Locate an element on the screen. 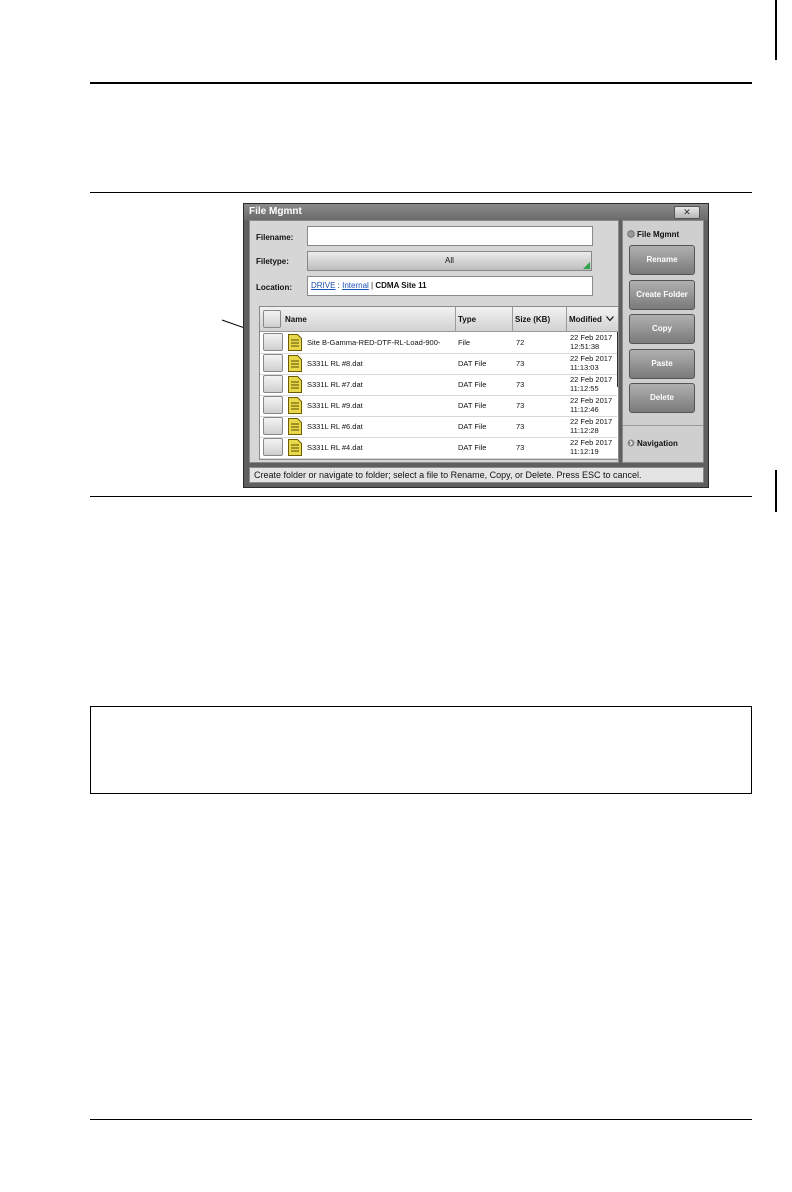 This screenshot has height=1192, width=792. file-modified: 22 Feb 2017 11:13:03 is located at coordinates (591, 363).